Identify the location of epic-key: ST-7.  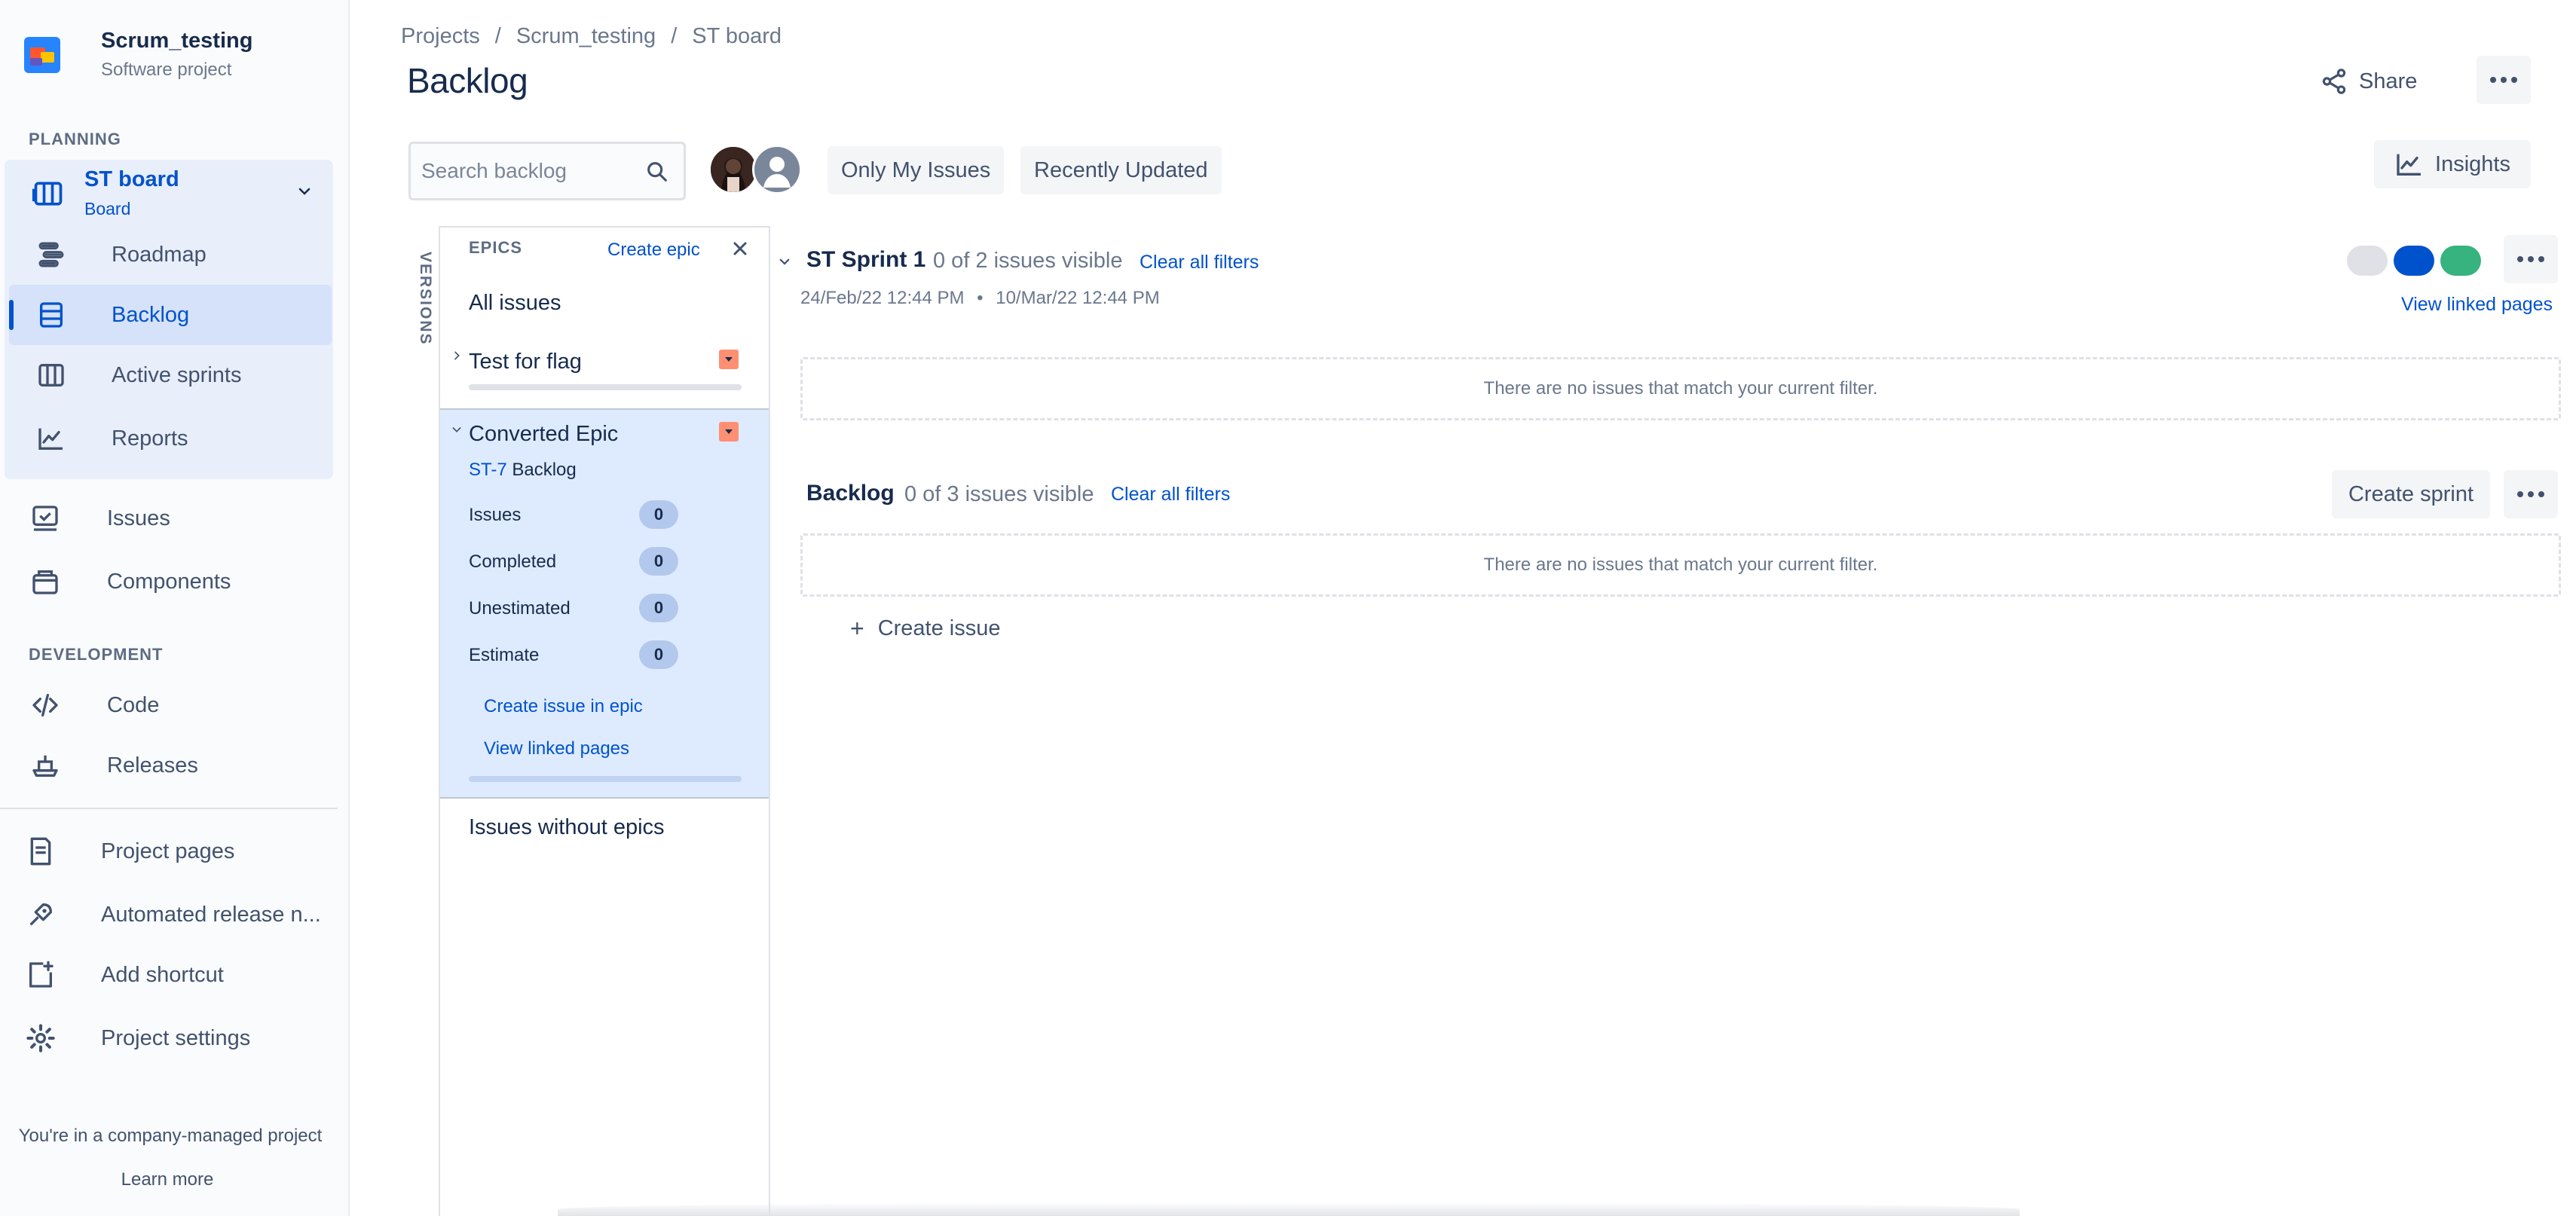
(488, 470).